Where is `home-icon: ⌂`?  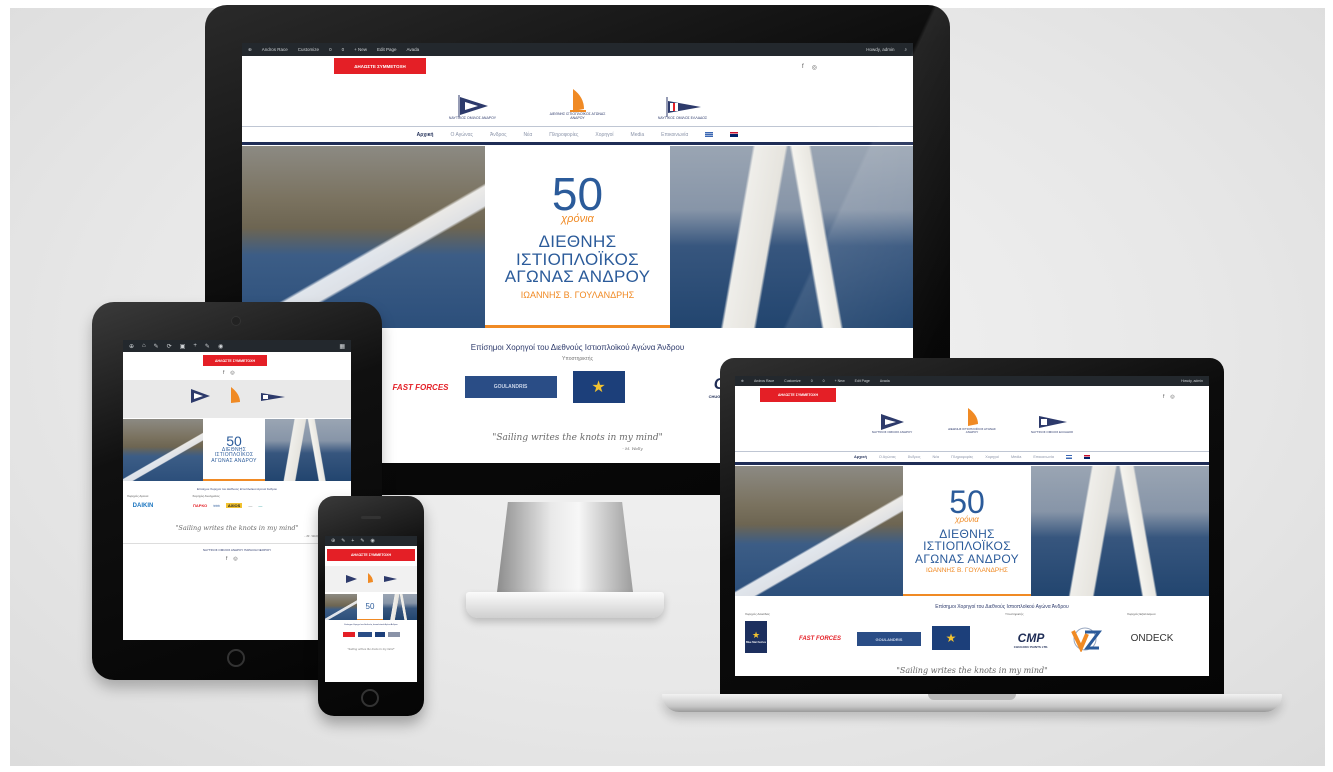 home-icon: ⌂ is located at coordinates (144, 346).